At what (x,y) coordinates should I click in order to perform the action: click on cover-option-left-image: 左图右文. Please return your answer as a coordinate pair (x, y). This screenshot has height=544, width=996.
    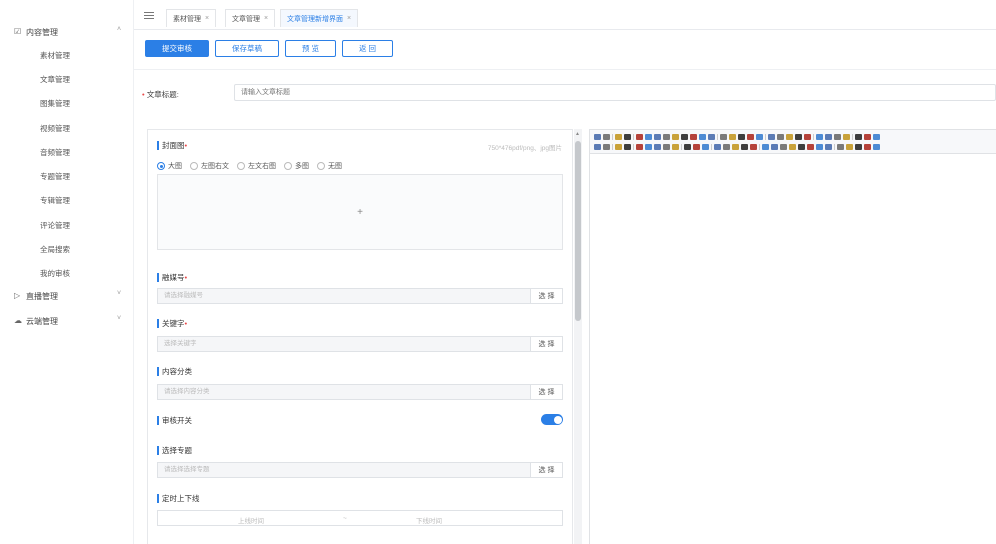
    Looking at the image, I should click on (209, 166).